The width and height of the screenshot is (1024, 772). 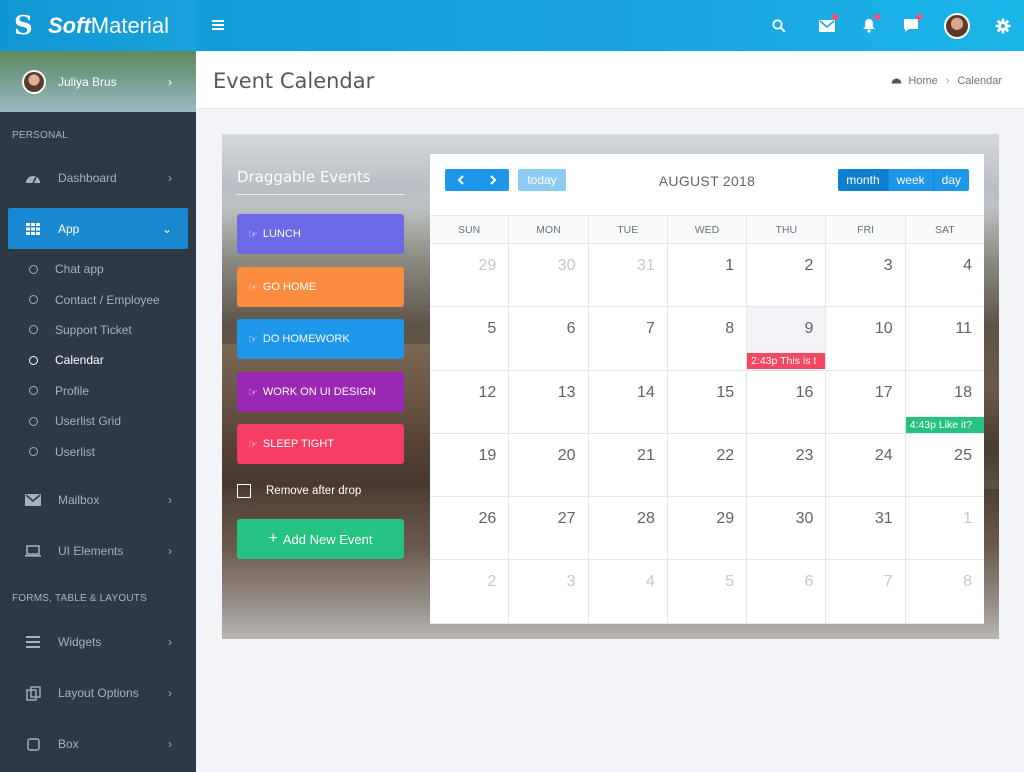 I want to click on logo-icon: S, so click(x=23, y=25).